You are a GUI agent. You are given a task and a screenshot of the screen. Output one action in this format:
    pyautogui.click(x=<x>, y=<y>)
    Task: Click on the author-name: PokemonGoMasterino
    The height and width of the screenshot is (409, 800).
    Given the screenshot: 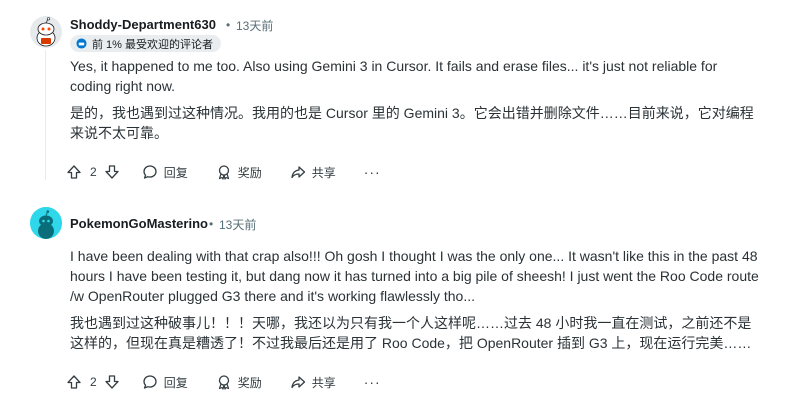 What is the action you would take?
    pyautogui.click(x=139, y=223)
    